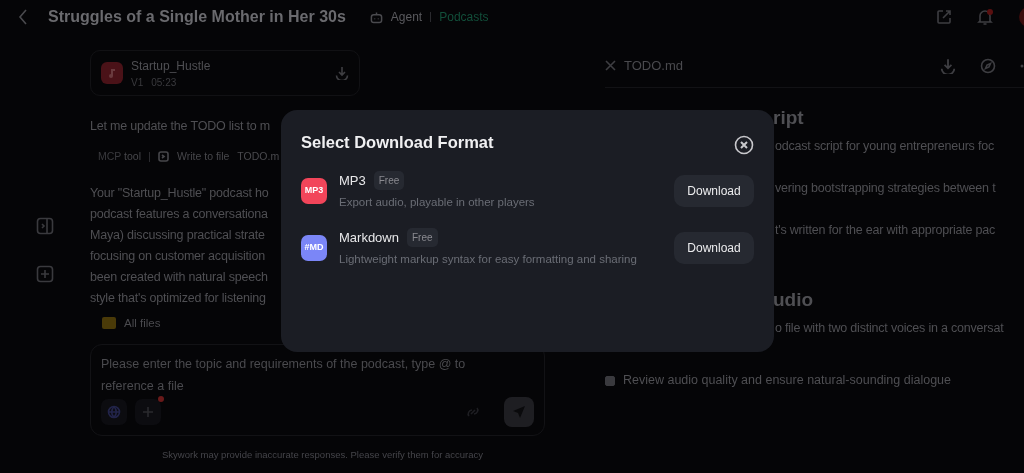 Image resolution: width=1024 pixels, height=473 pixels. What do you see at coordinates (519, 412) in the screenshot?
I see `send-button` at bounding box center [519, 412].